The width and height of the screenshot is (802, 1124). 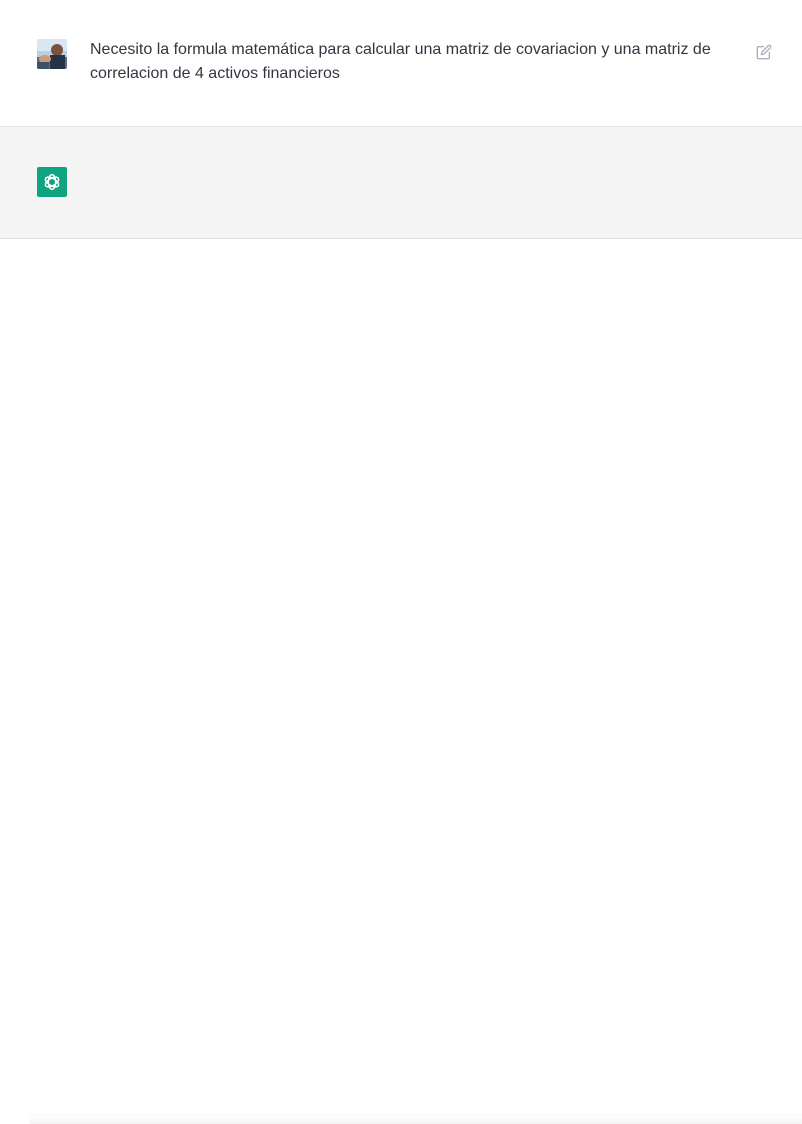 I want to click on assistant-message-text, so click(x=415, y=179).